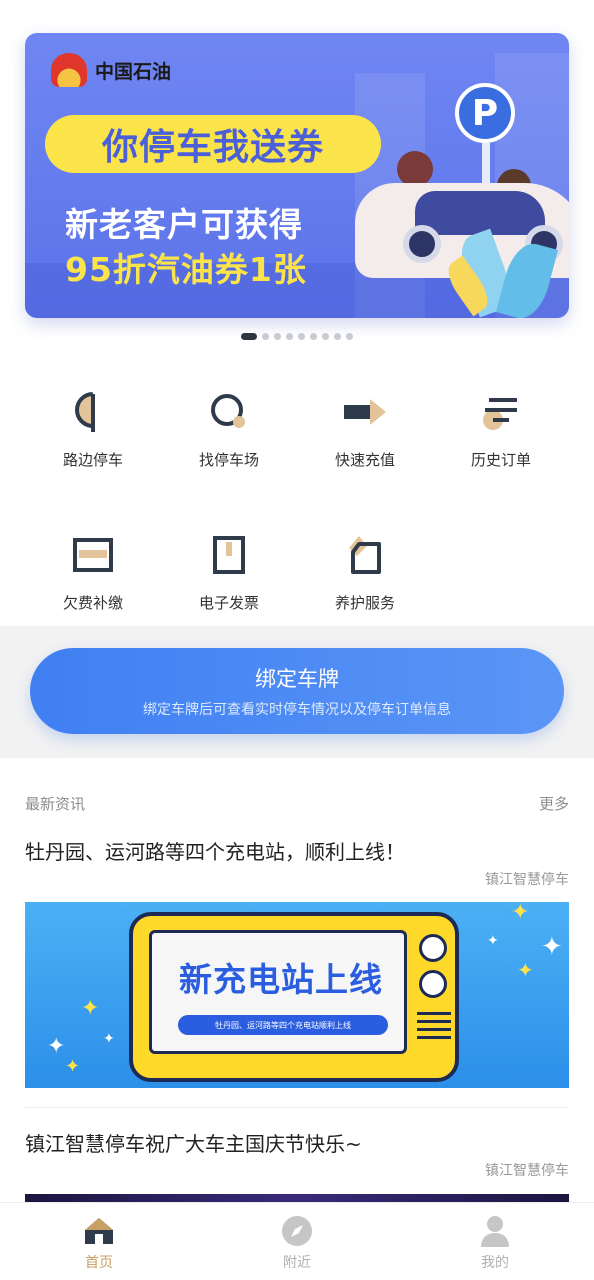 This screenshot has height=1280, width=594. Describe the element at coordinates (133, 71) in the screenshot. I see `brand-name: 中国石油` at that location.